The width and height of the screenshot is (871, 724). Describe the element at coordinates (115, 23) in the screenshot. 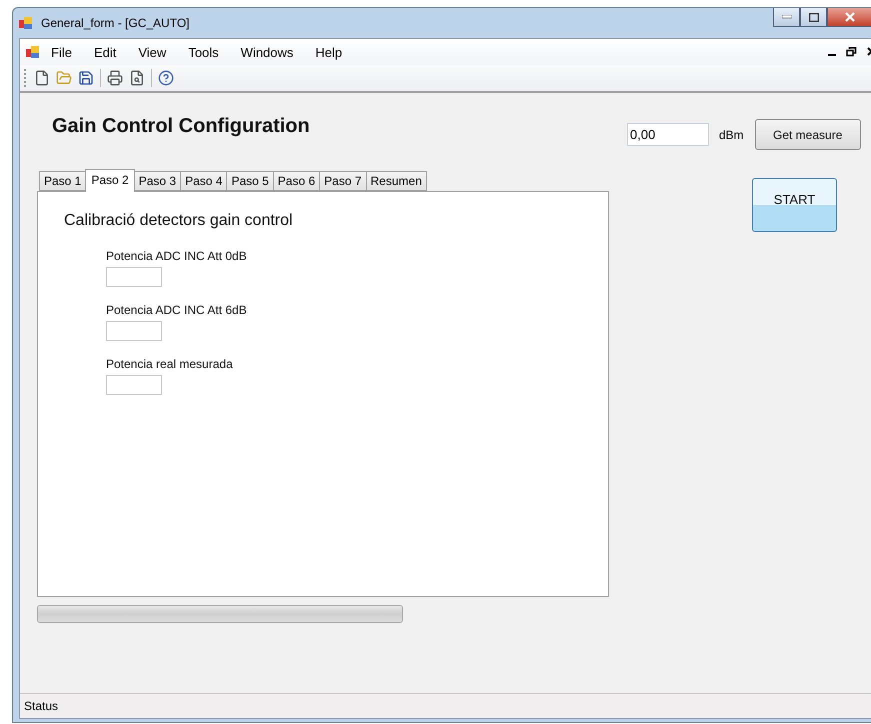

I see `window-title: General_form - [GC_AUTO]` at that location.